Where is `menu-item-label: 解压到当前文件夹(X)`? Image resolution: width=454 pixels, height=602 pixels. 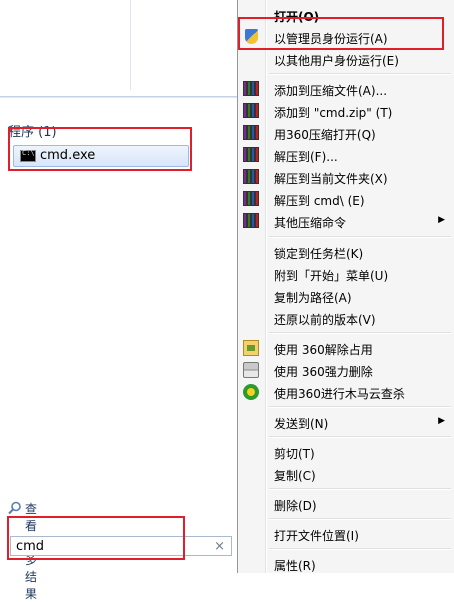 menu-item-label: 解压到当前文件夹(X) is located at coordinates (331, 179).